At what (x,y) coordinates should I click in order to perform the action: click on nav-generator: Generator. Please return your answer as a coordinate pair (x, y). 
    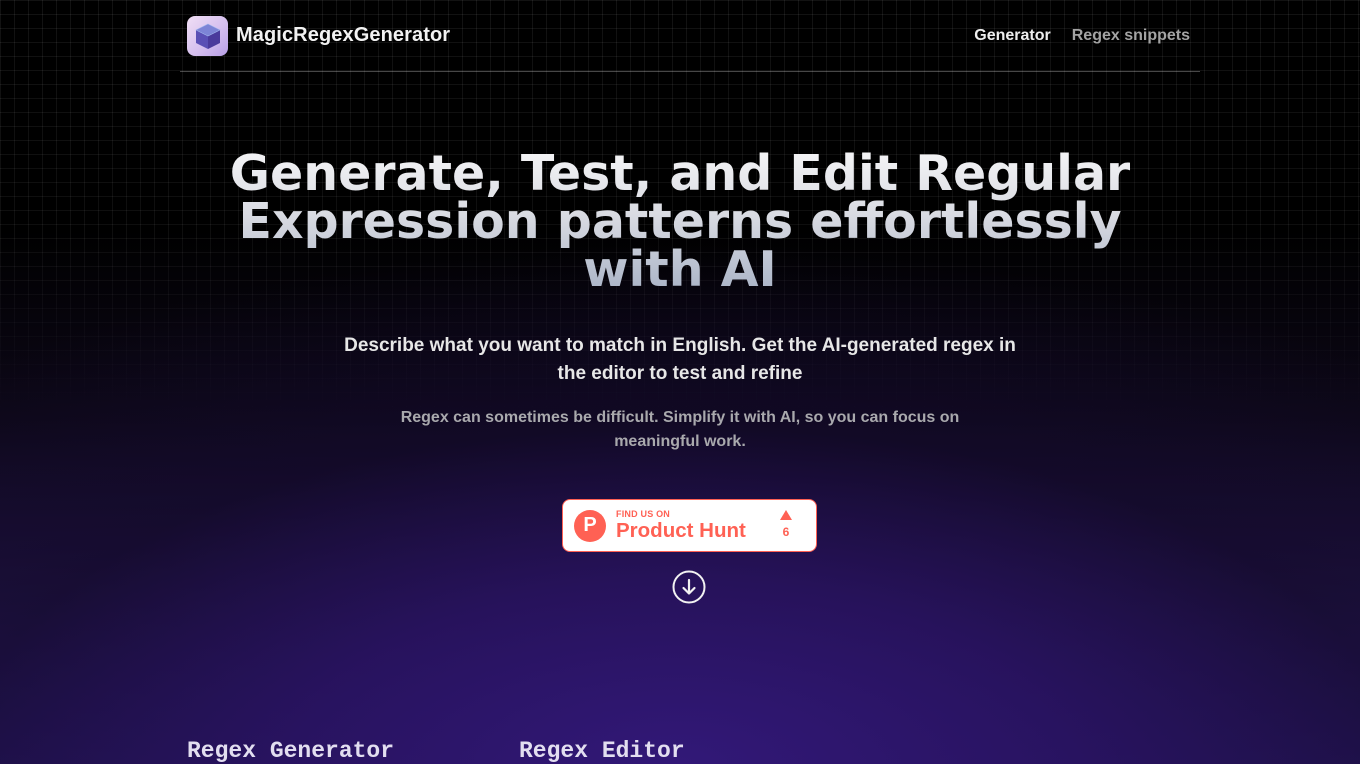
    Looking at the image, I should click on (1012, 36).